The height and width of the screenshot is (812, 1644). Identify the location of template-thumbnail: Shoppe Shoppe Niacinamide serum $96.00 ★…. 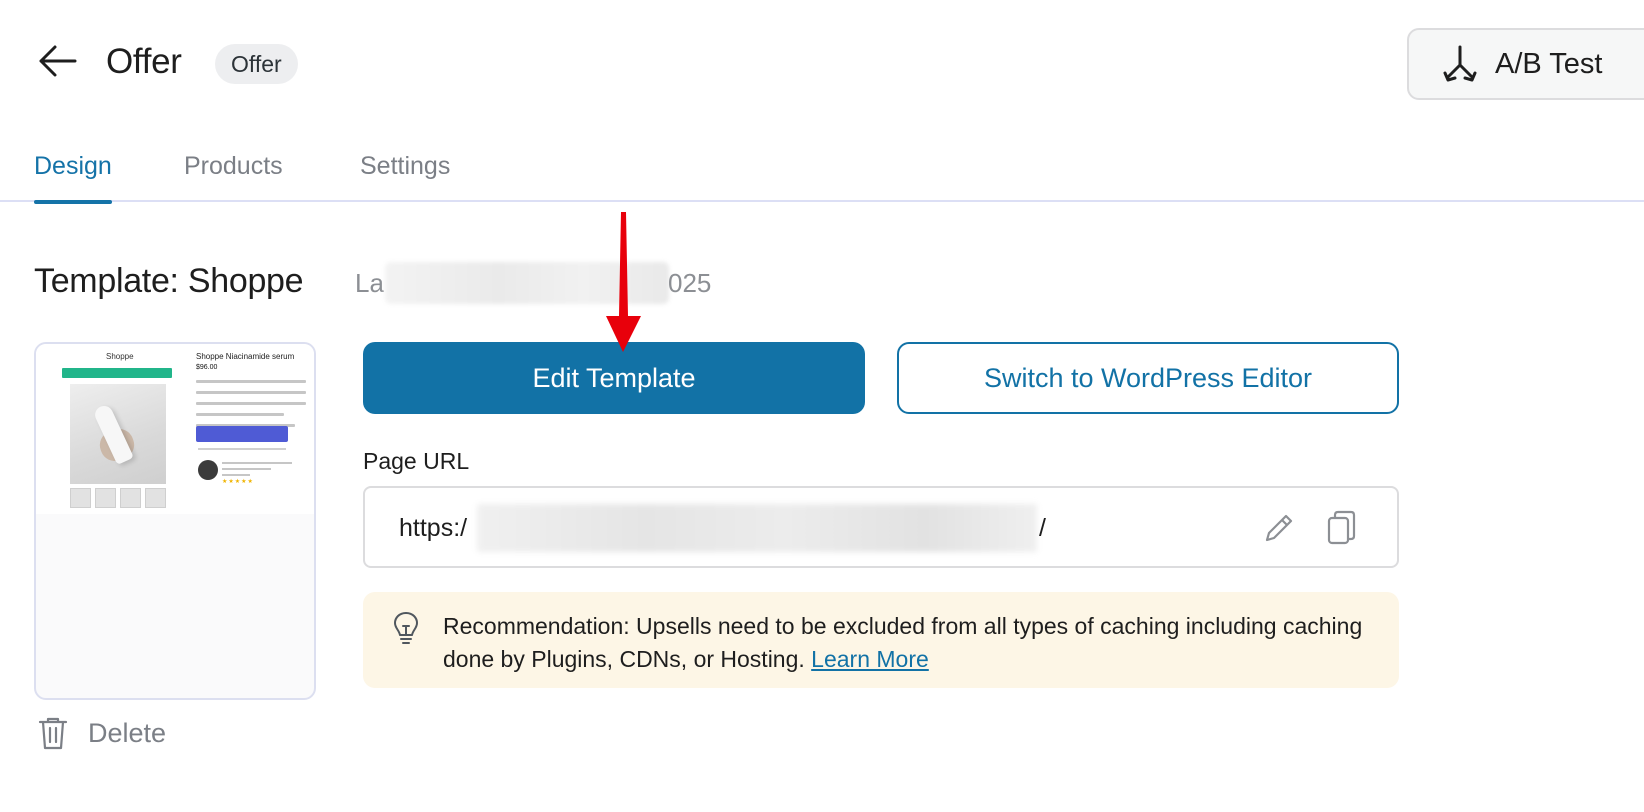
(175, 521).